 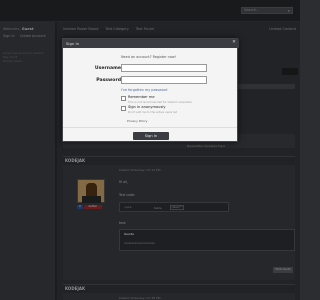 I want to click on sign-in-button: Sign In, so click(x=151, y=136).